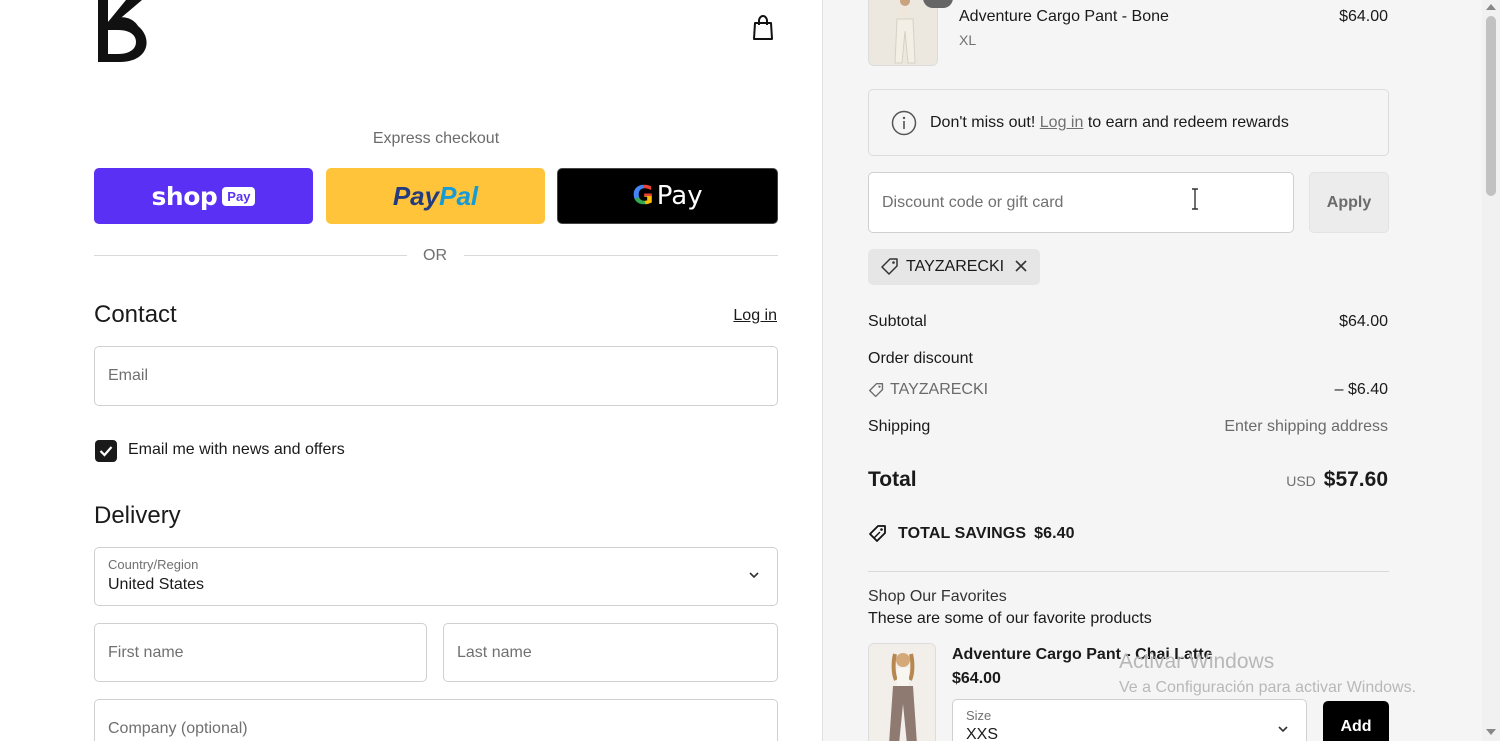 This screenshot has height=741, width=1500. What do you see at coordinates (156, 584) in the screenshot?
I see `country-value: United States` at bounding box center [156, 584].